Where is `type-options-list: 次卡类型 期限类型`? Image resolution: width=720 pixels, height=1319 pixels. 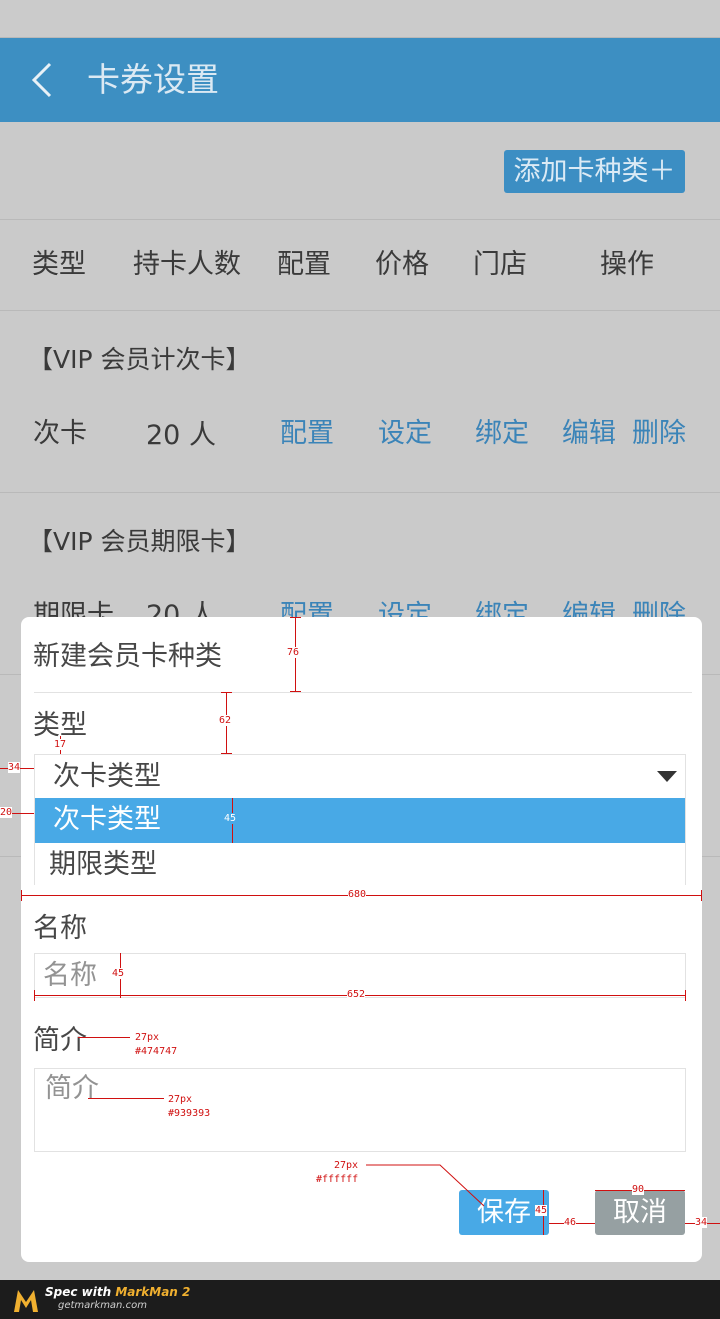 type-options-list: 次卡类型 期限类型 is located at coordinates (360, 841).